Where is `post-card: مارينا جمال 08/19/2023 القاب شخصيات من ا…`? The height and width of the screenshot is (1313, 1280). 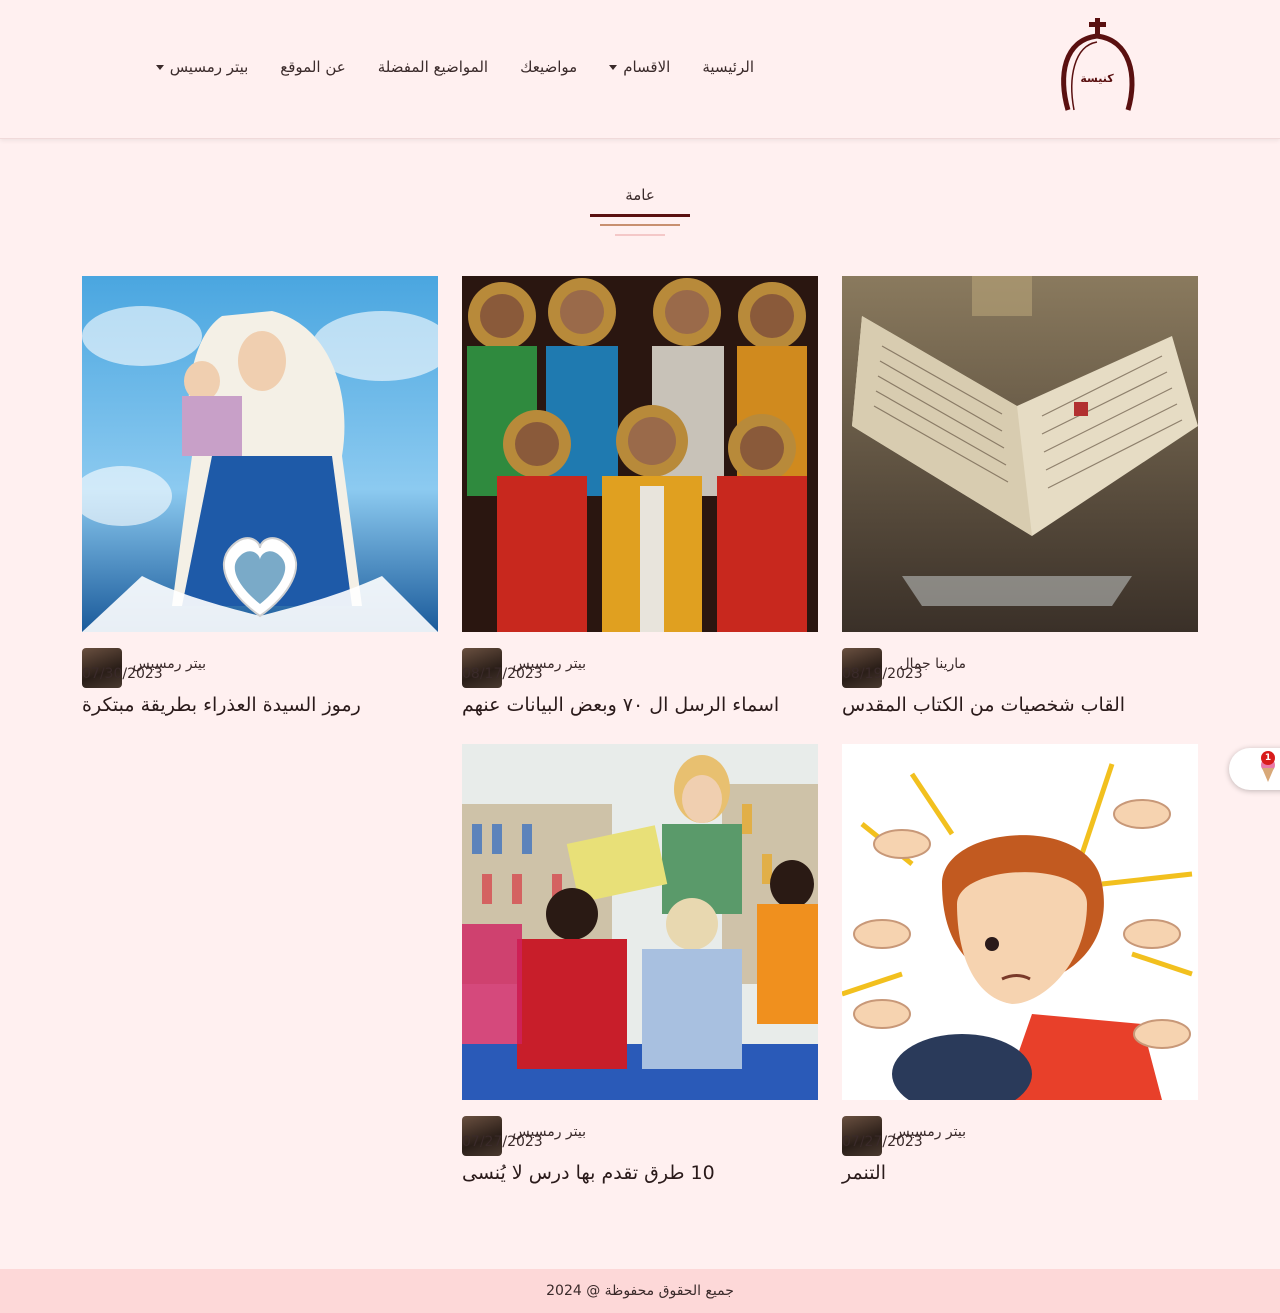
post-card: مارينا جمال 08/19/2023 القاب شخصيات من ا… is located at coordinates (1020, 496).